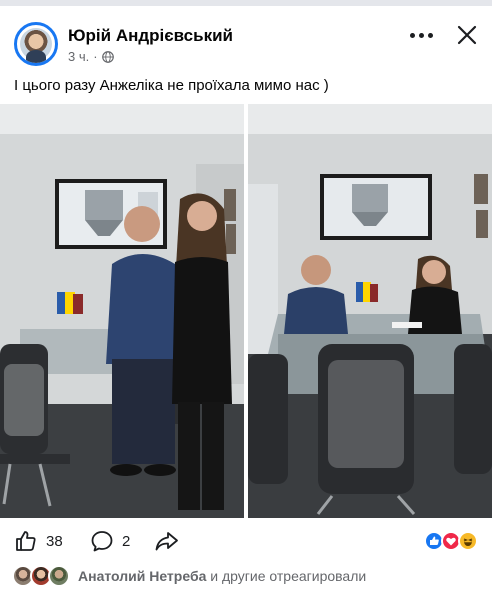  What do you see at coordinates (107, 56) in the screenshot?
I see `globe-icon` at bounding box center [107, 56].